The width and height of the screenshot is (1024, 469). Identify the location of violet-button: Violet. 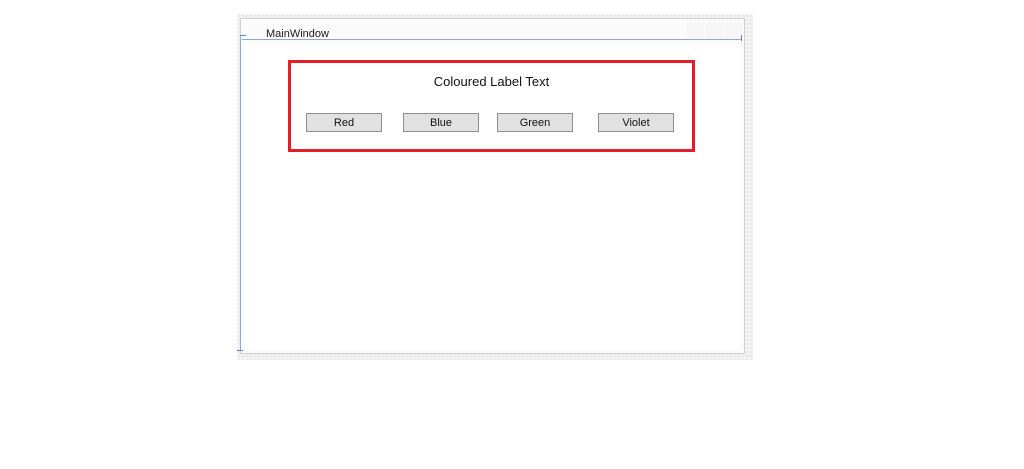
(636, 122).